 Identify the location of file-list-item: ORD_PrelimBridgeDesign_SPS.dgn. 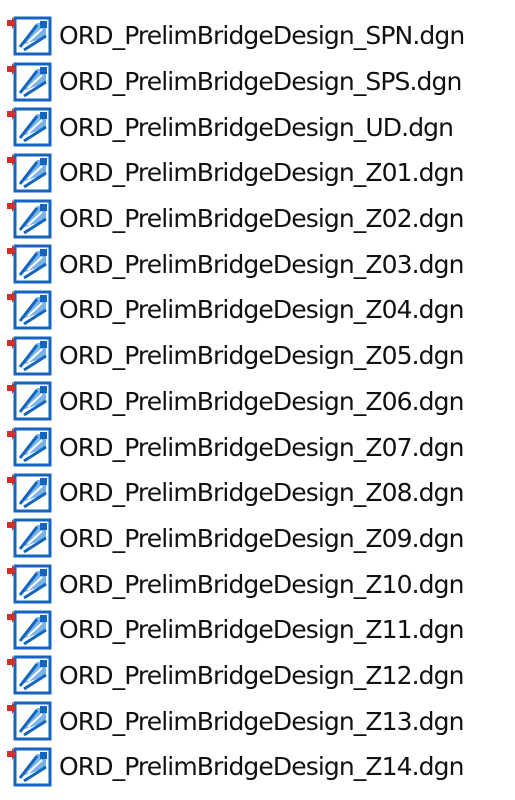
(257, 82).